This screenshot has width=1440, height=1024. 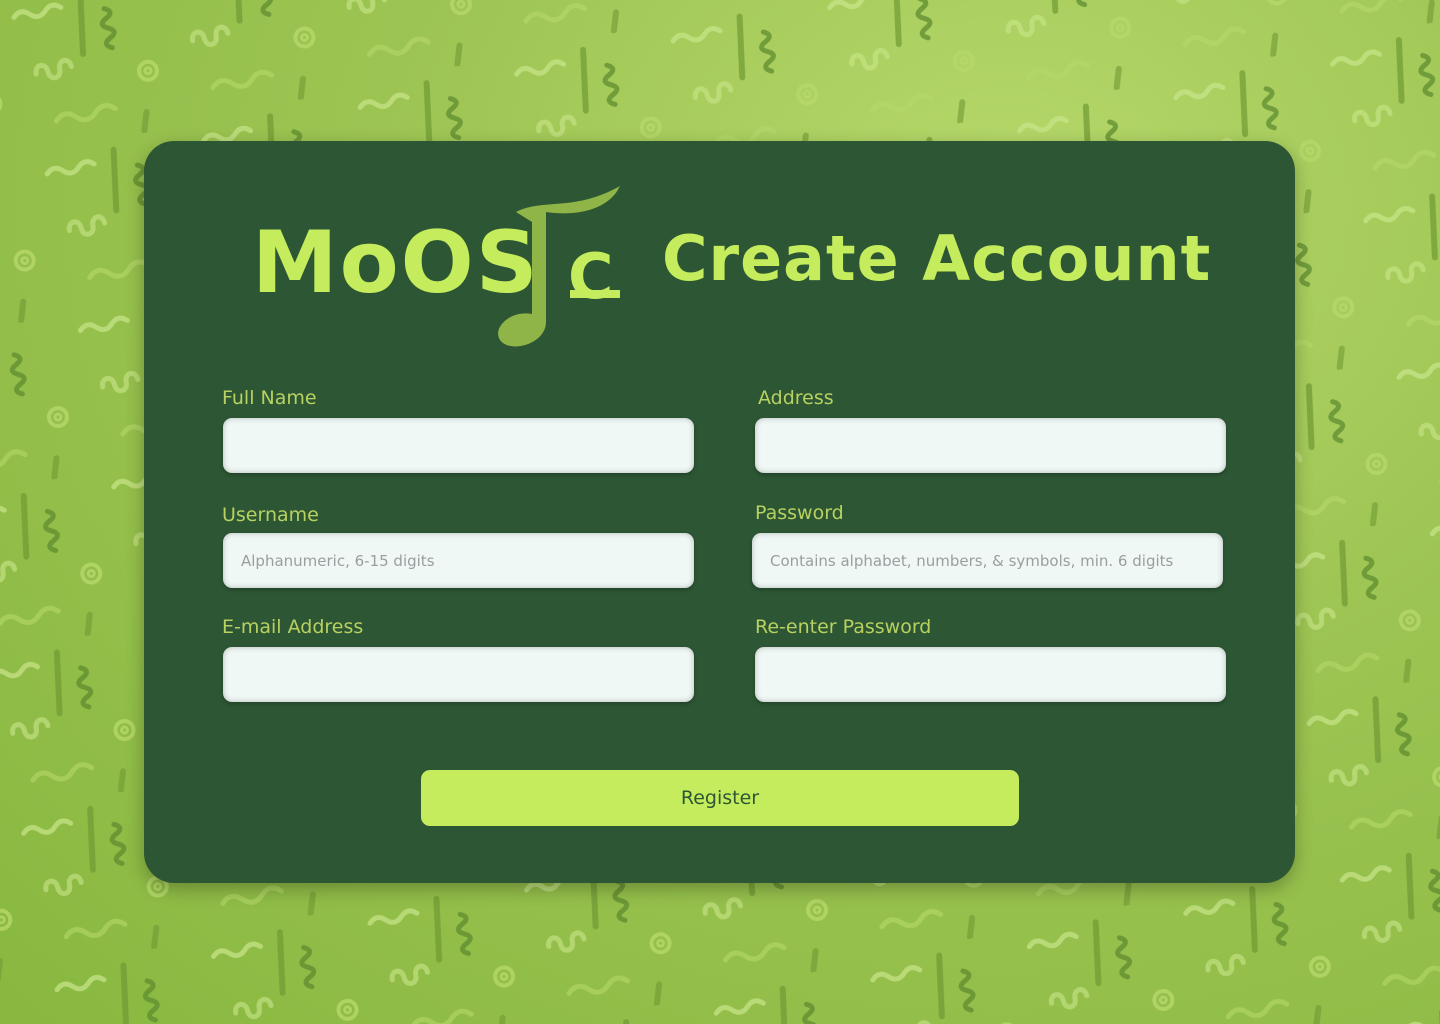 What do you see at coordinates (799, 513) in the screenshot?
I see `password-label: Password` at bounding box center [799, 513].